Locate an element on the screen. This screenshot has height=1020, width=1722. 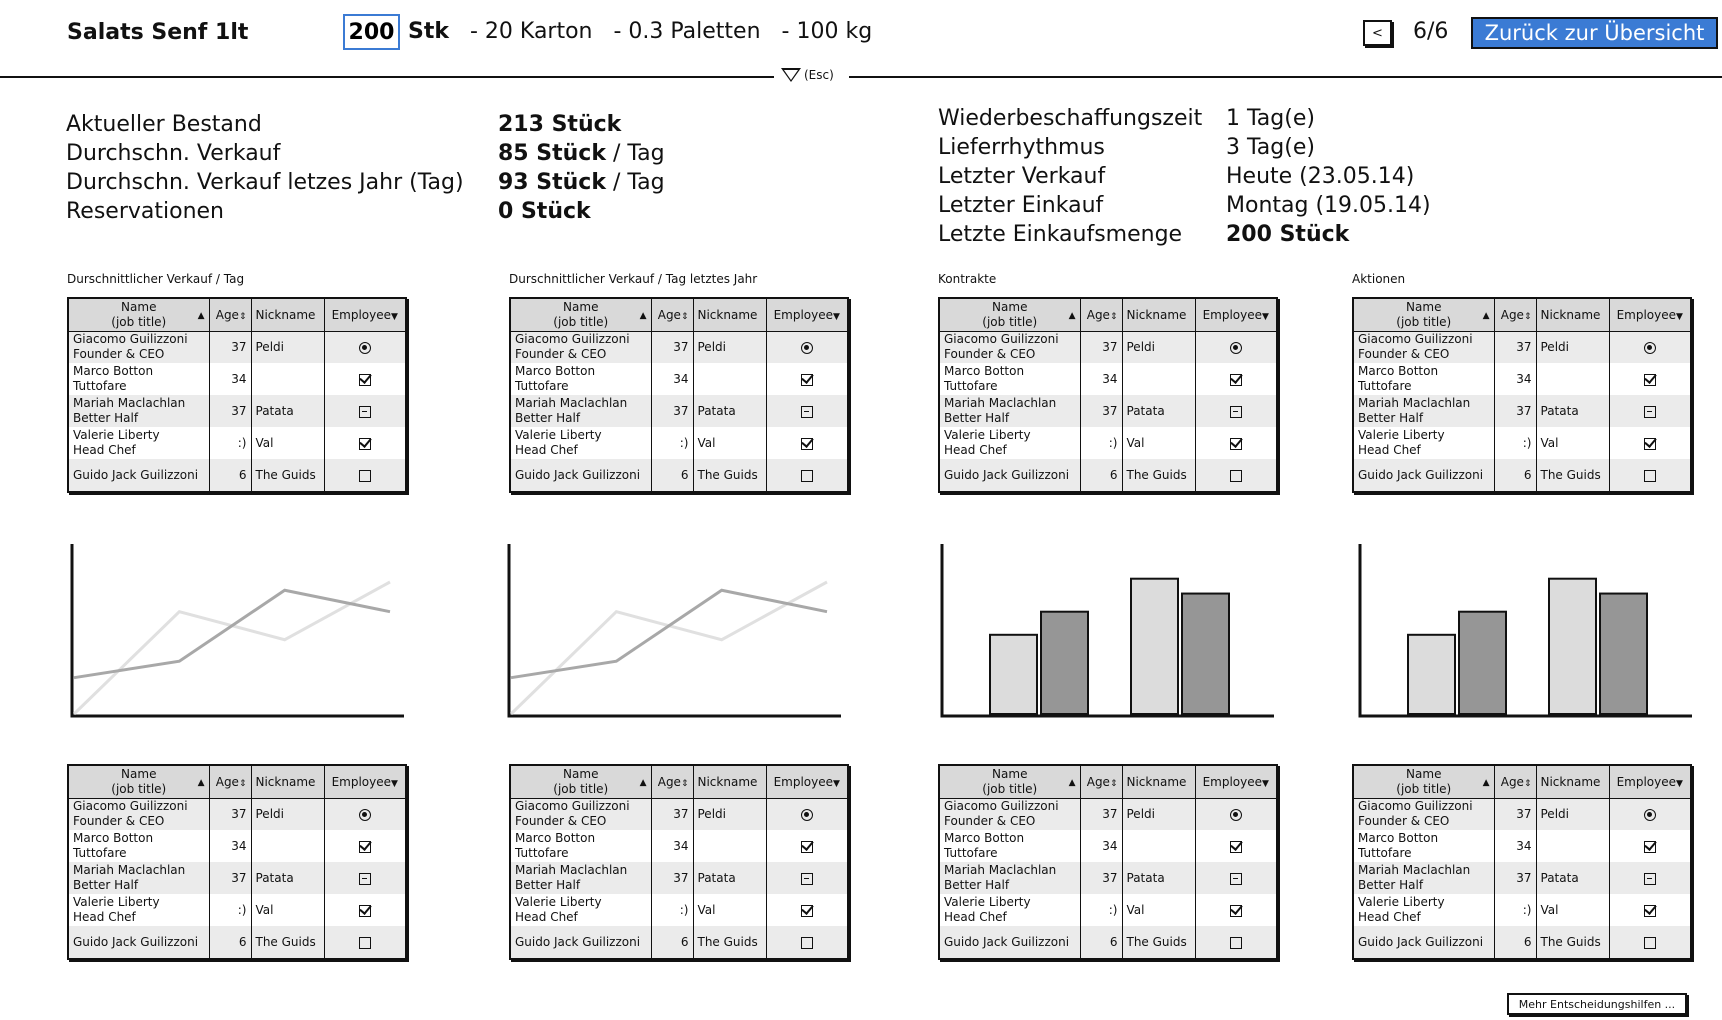
quantity-input is located at coordinates (371, 32).